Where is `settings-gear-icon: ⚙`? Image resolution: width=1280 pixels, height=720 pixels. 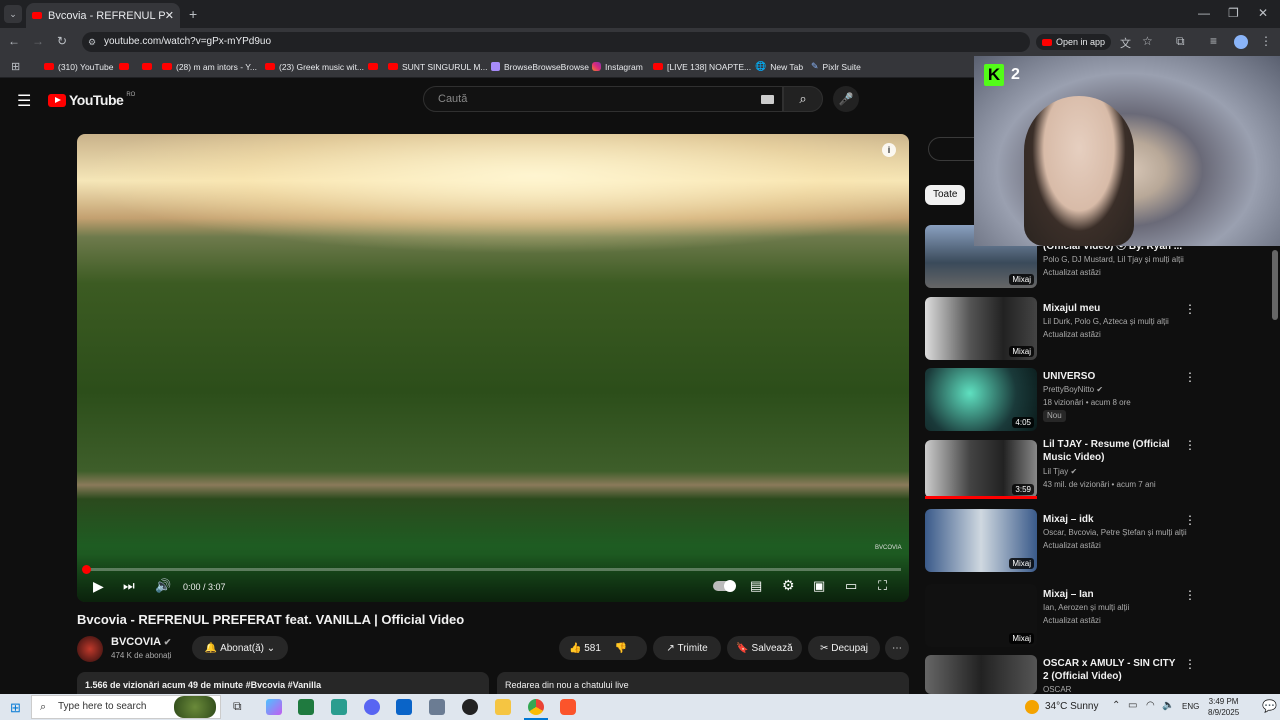
settings-gear-icon: ⚙ is located at coordinates (788, 585).